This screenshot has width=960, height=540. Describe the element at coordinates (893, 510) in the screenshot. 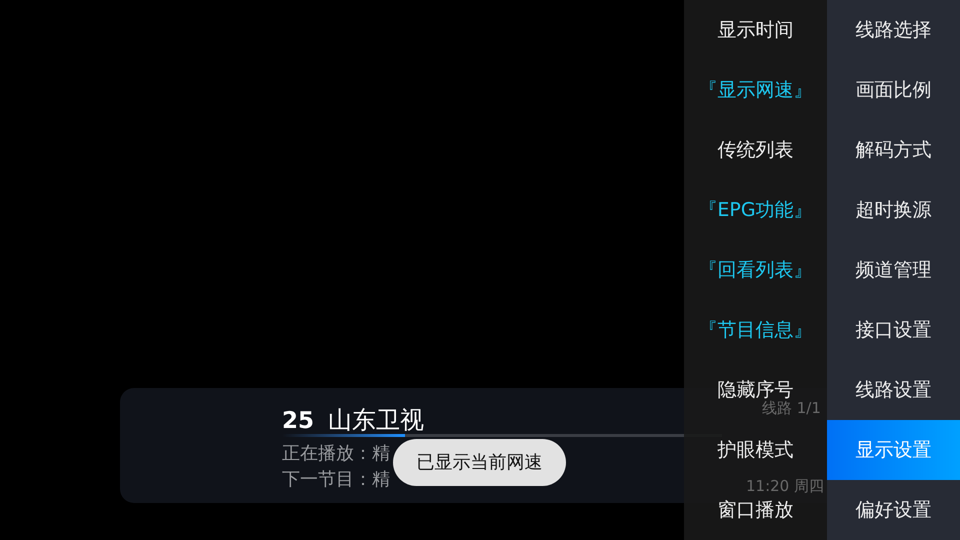

I see `category-item: 偏好设置` at that location.